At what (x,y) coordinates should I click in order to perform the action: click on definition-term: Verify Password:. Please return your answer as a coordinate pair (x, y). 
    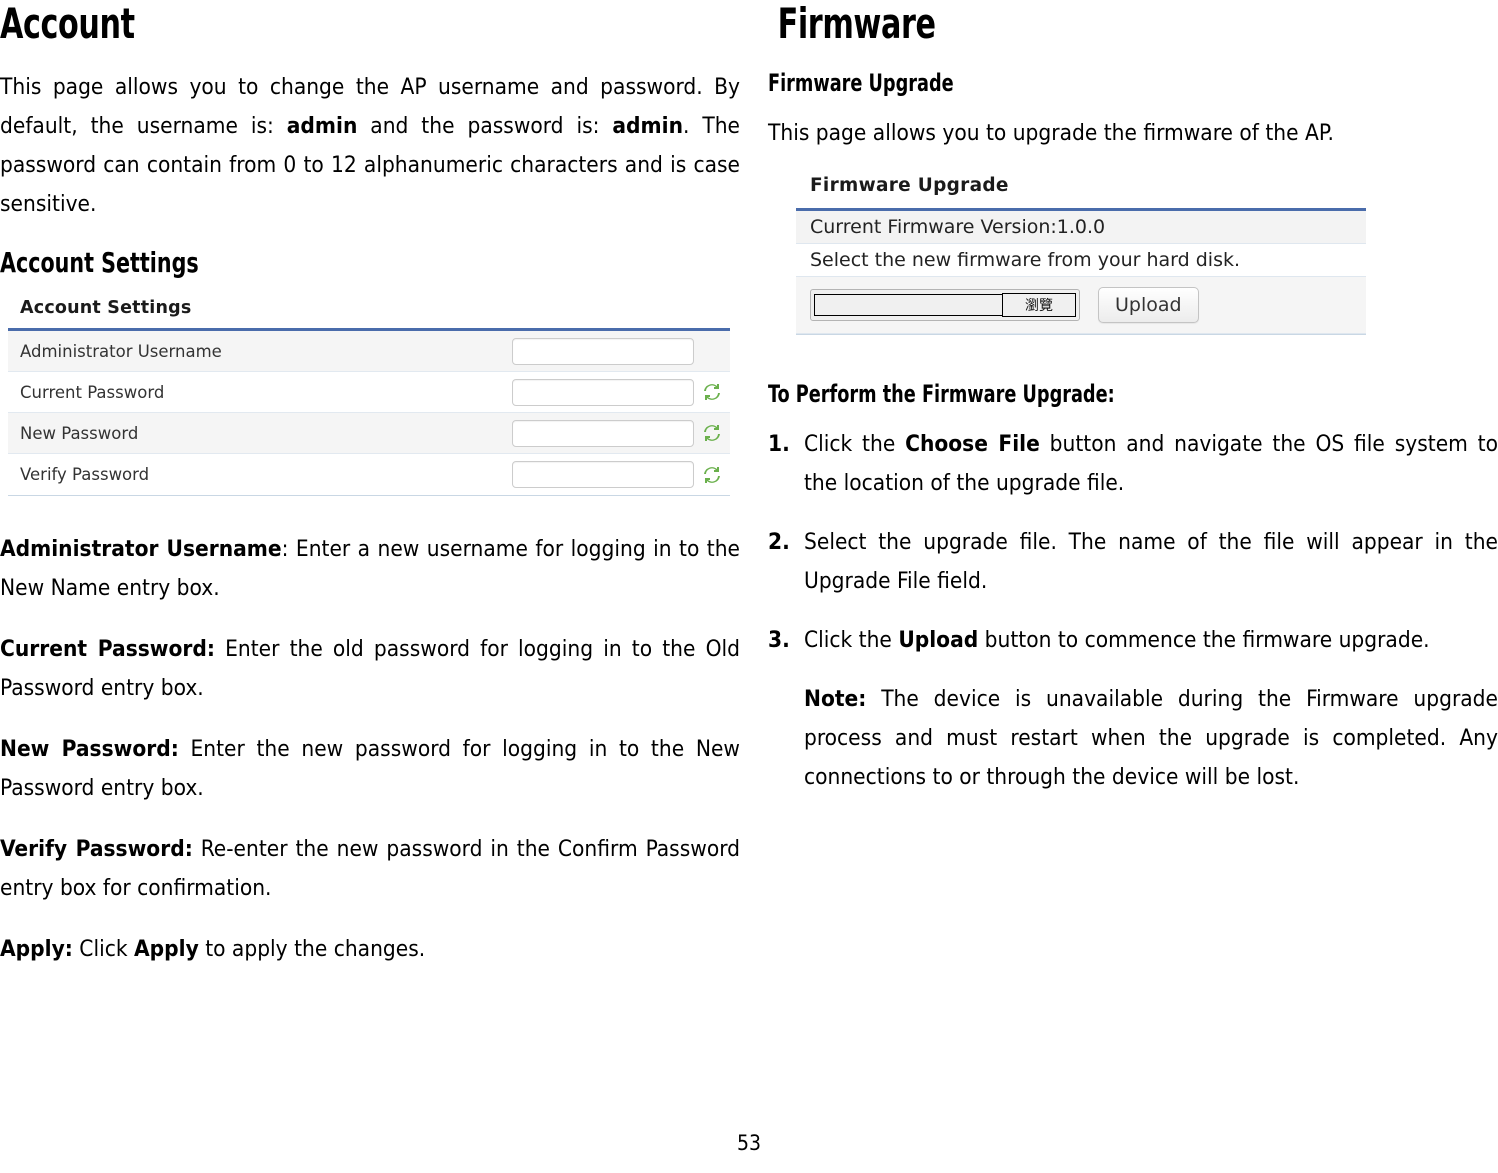
    Looking at the image, I should click on (96, 849).